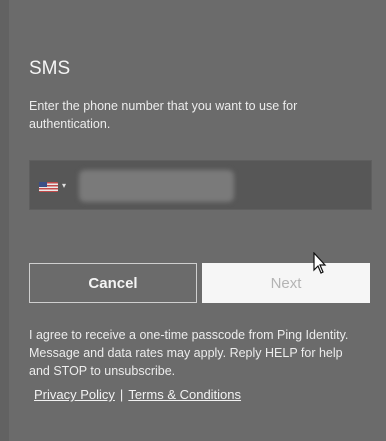 Image resolution: width=386 pixels, height=441 pixels. Describe the element at coordinates (320, 263) in the screenshot. I see `mouse-cursor-icon` at that location.